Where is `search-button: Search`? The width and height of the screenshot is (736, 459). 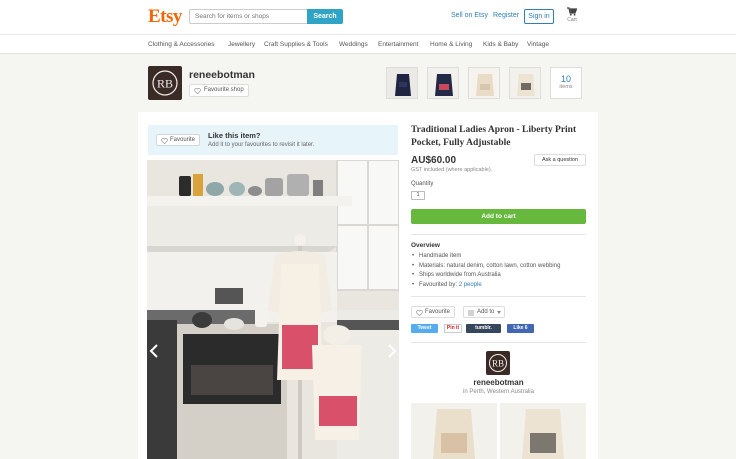
search-button: Search is located at coordinates (325, 16).